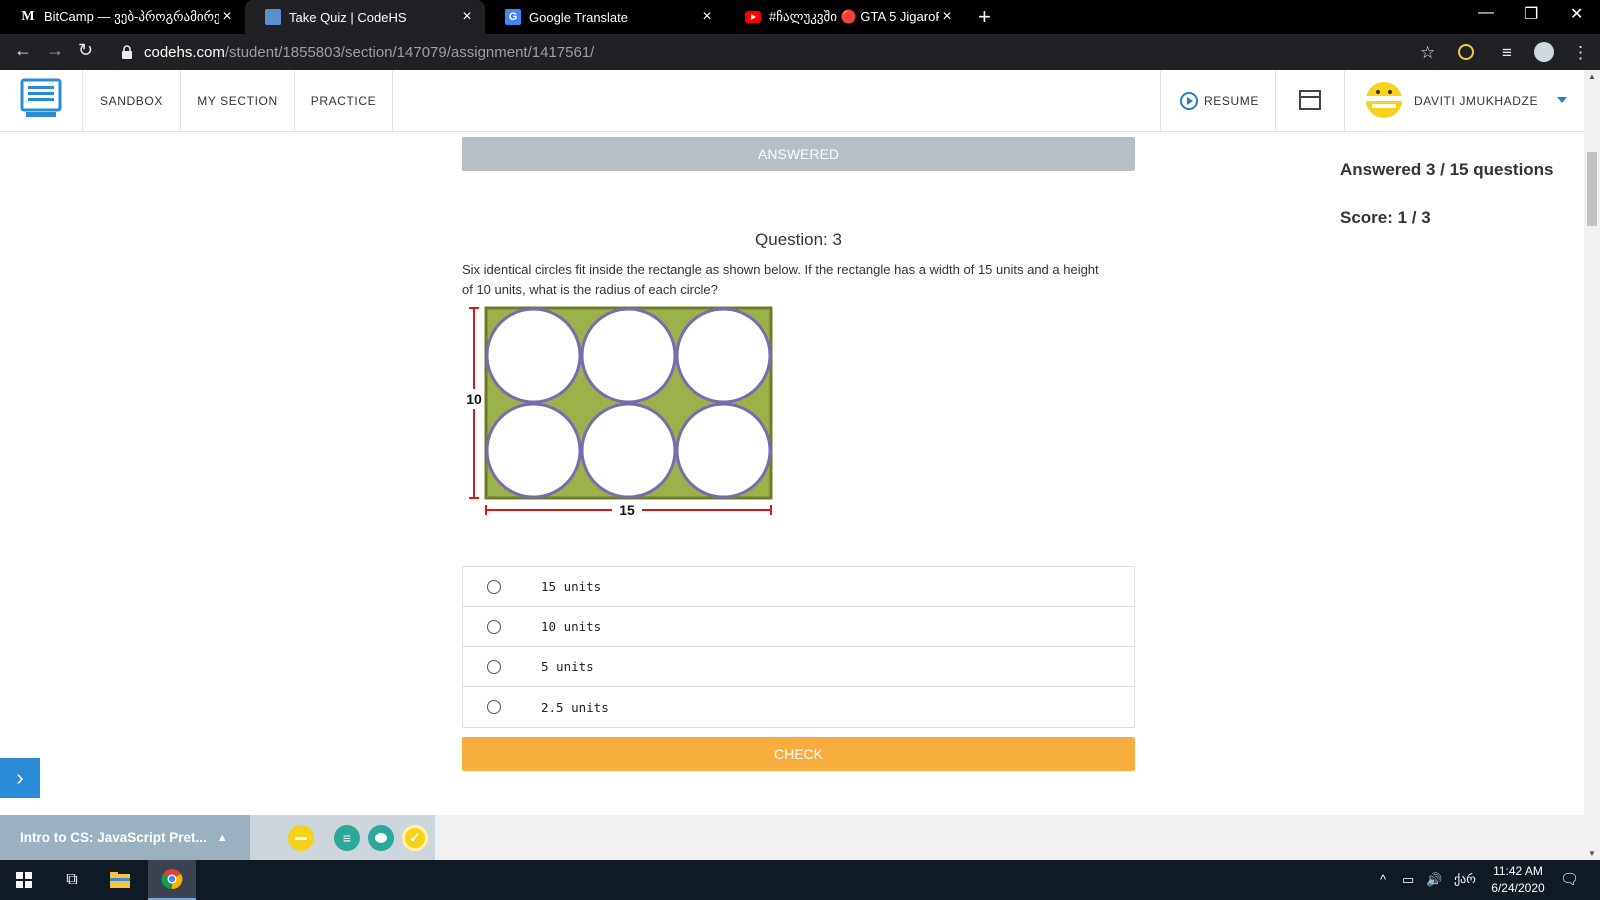 The image size is (1600, 900). What do you see at coordinates (415, 838) in the screenshot?
I see `checklist-icon: ✓` at bounding box center [415, 838].